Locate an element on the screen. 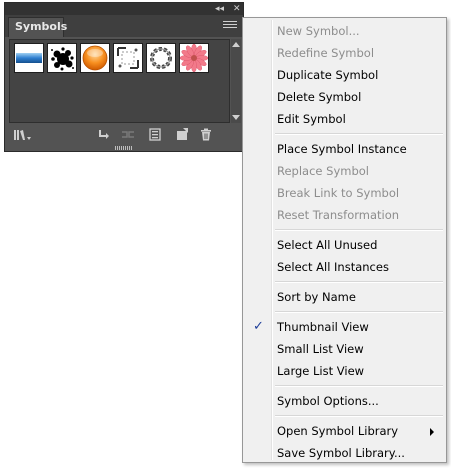 The height and width of the screenshot is (468, 451). menu-item-edit-symbol: Edit Symbol is located at coordinates (344, 119).